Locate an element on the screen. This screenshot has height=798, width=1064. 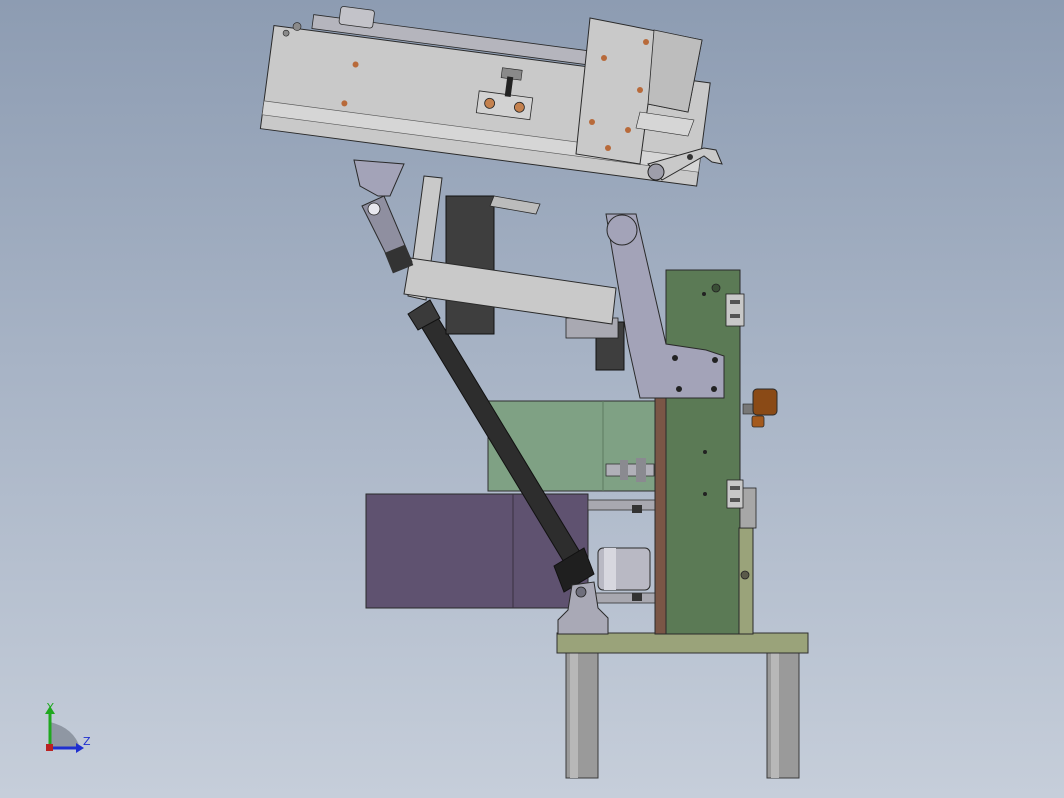
triad-plane is located at coordinates (65, 735).